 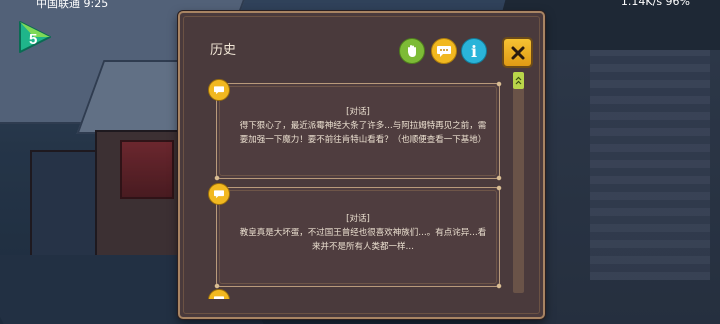 I want to click on hand-icon, so click(x=412, y=51).